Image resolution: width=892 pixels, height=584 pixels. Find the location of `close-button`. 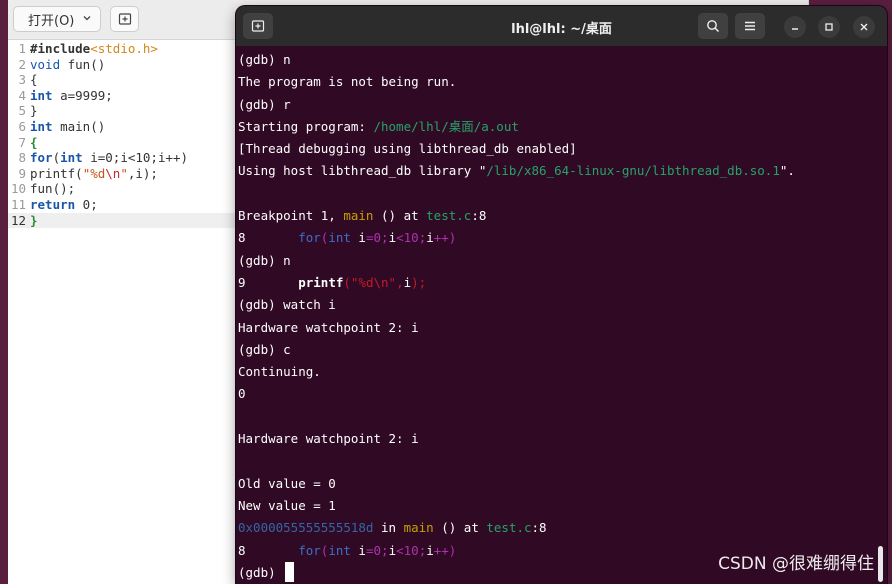

close-button is located at coordinates (864, 27).